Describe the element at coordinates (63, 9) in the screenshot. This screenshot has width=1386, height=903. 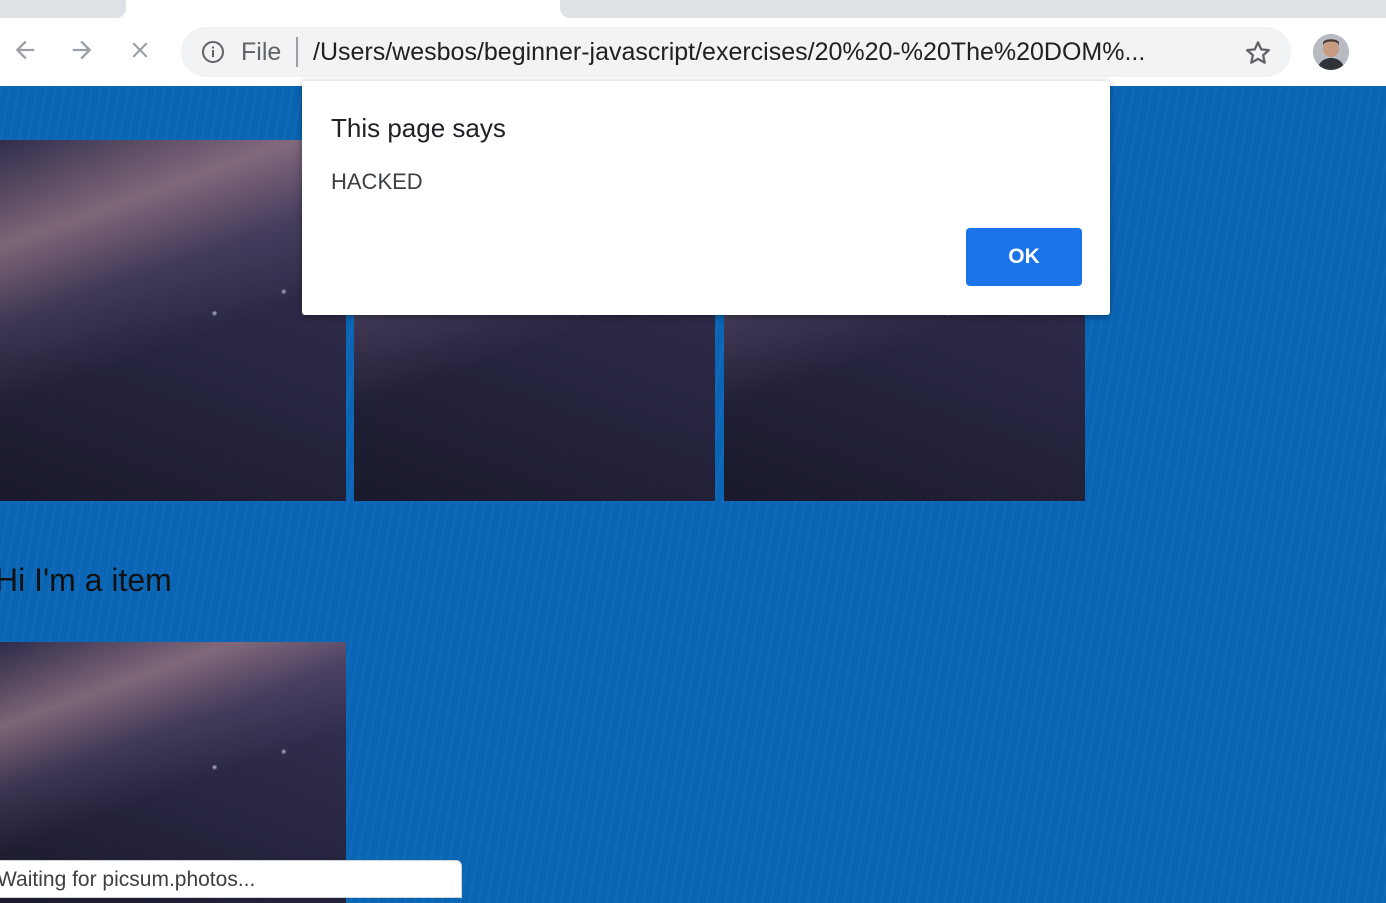
I see `tab-left` at that location.